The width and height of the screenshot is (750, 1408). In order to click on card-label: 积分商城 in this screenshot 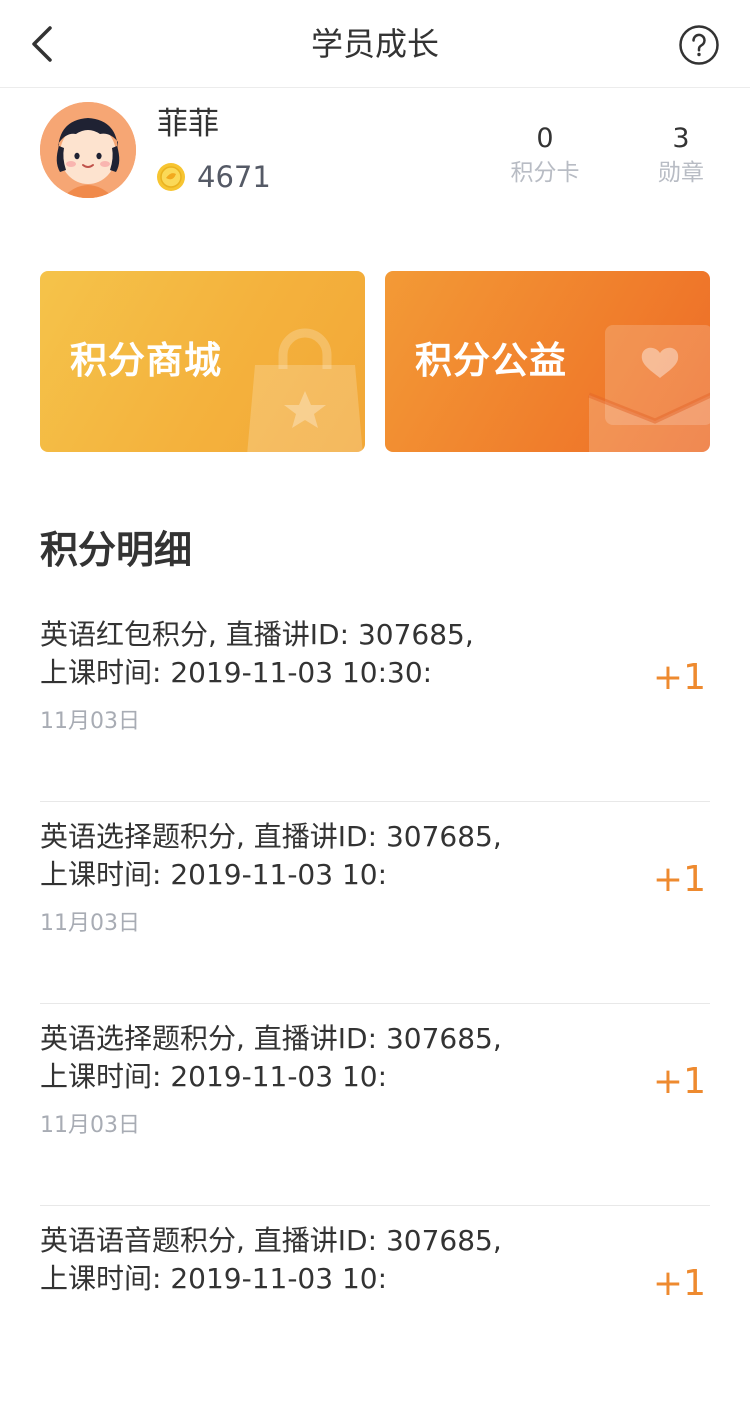, I will do `click(146, 360)`.